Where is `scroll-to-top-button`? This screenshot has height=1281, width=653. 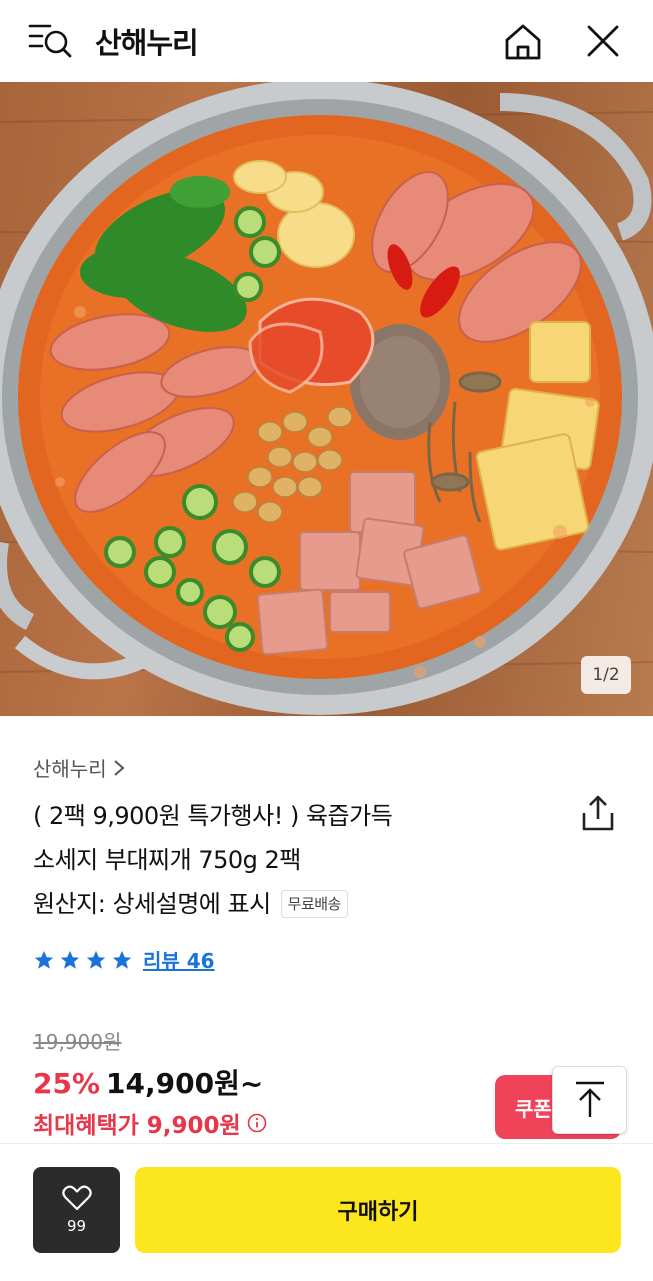
scroll-to-top-button is located at coordinates (589, 1100).